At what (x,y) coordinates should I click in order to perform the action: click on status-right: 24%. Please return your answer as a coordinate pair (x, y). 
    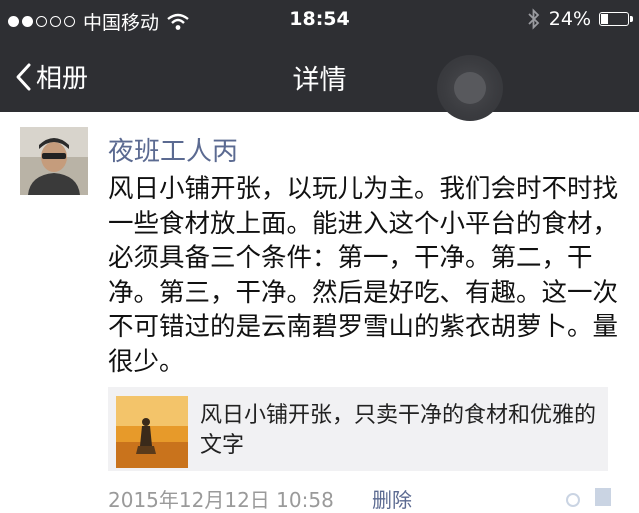
    Looking at the image, I should click on (580, 19).